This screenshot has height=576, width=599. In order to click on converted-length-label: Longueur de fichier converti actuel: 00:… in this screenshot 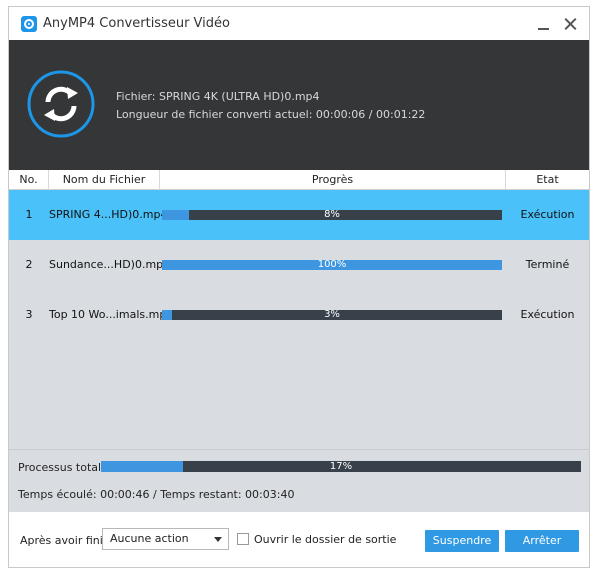, I will do `click(271, 114)`.